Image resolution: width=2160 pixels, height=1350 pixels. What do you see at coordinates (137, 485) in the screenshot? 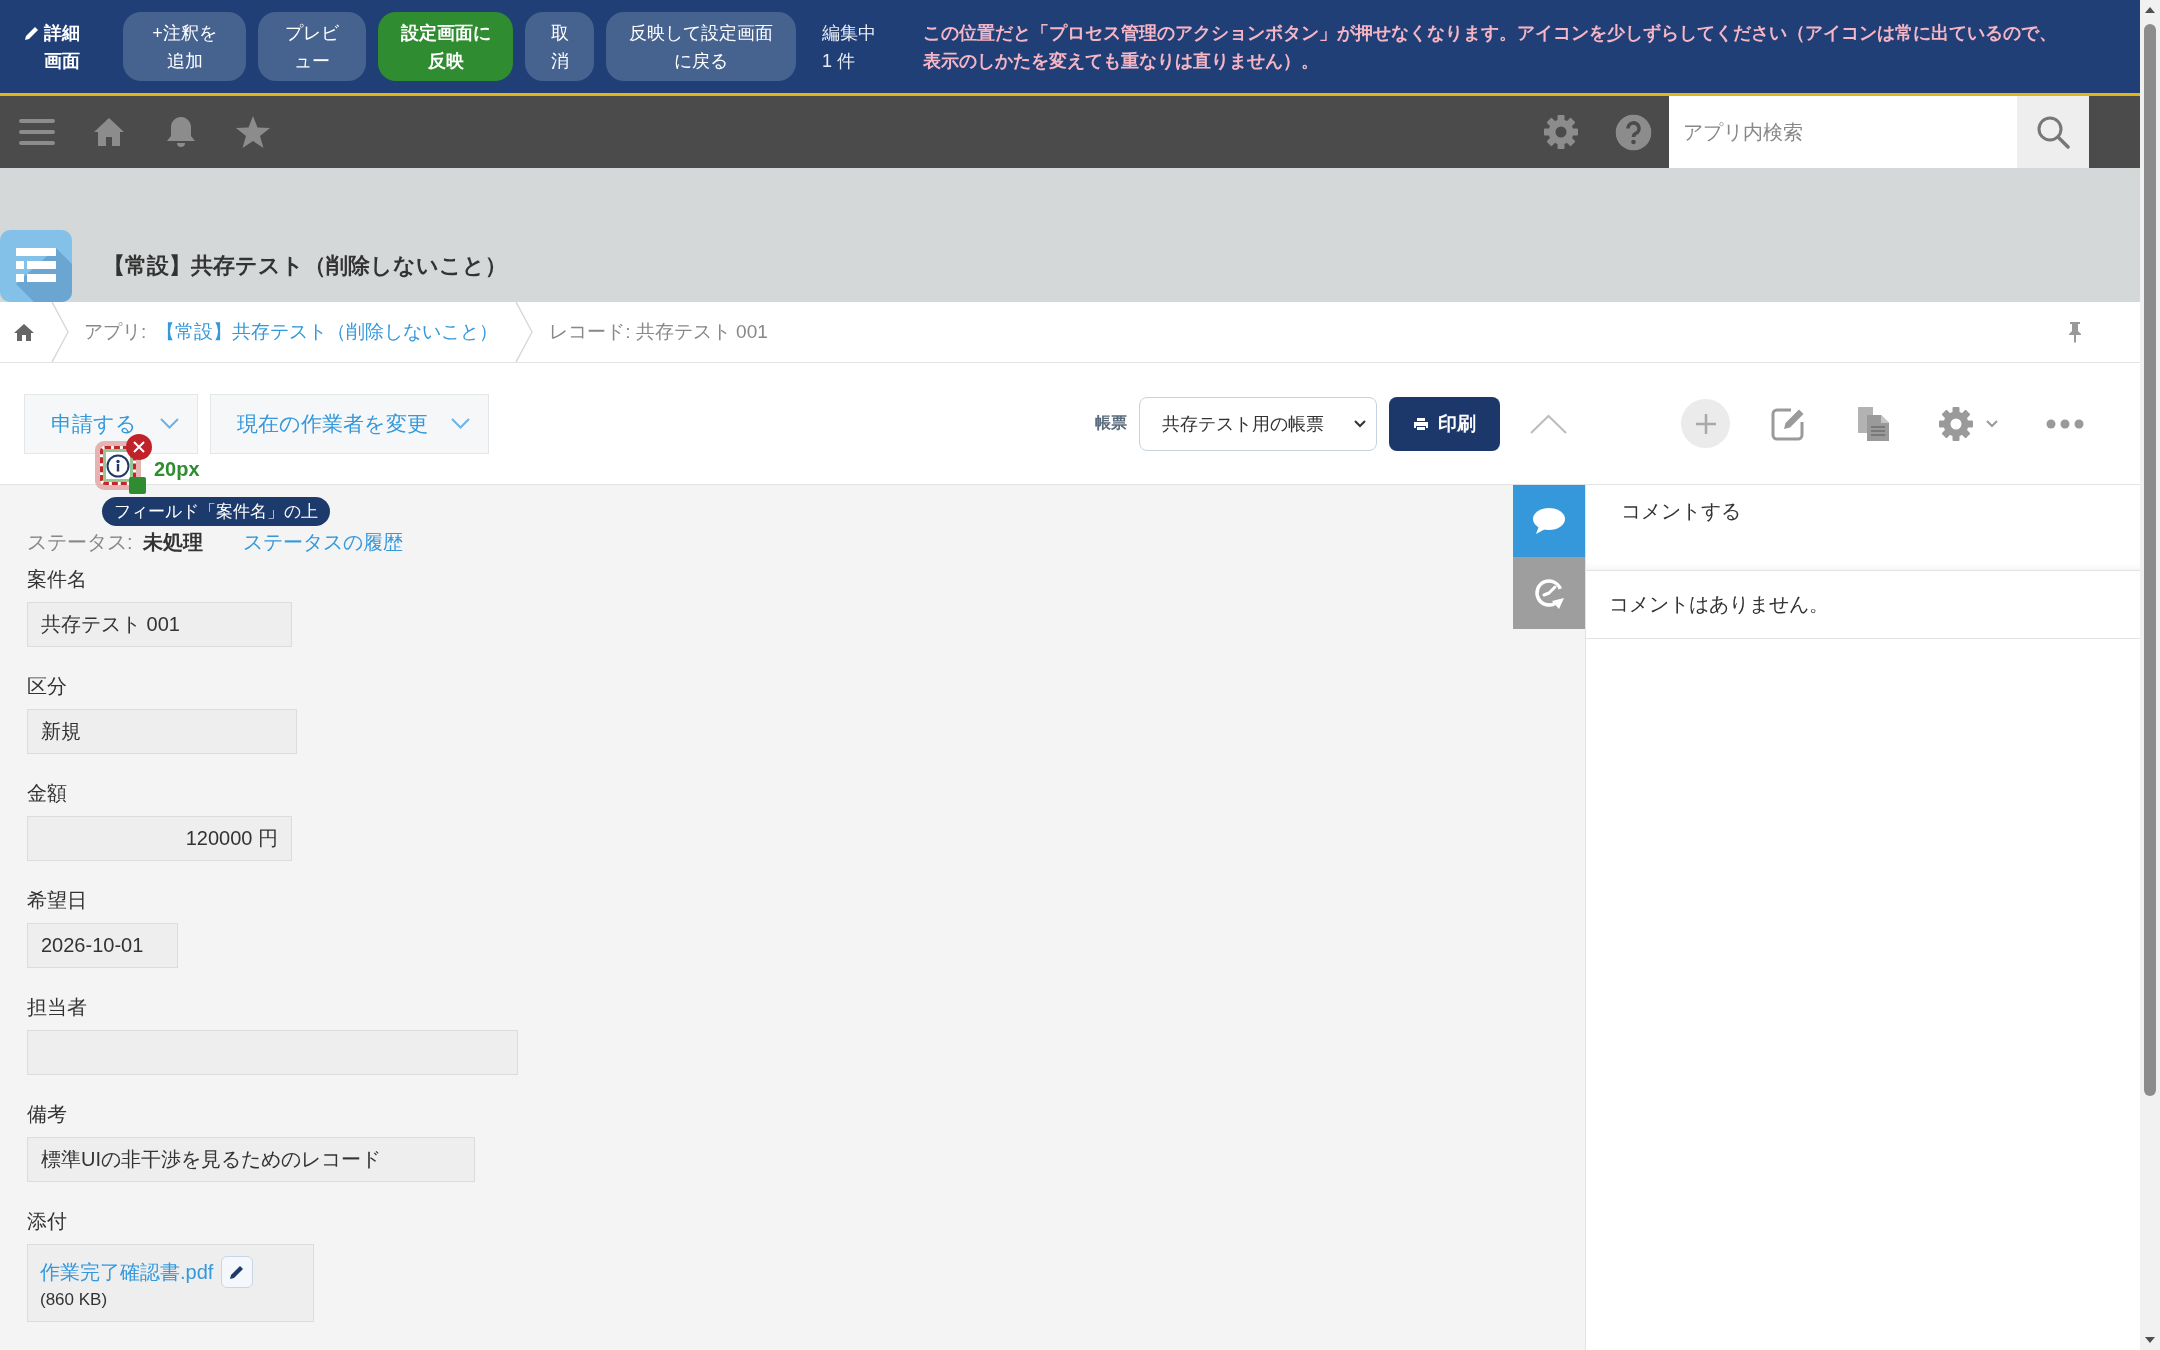
I see `resize-handle` at bounding box center [137, 485].